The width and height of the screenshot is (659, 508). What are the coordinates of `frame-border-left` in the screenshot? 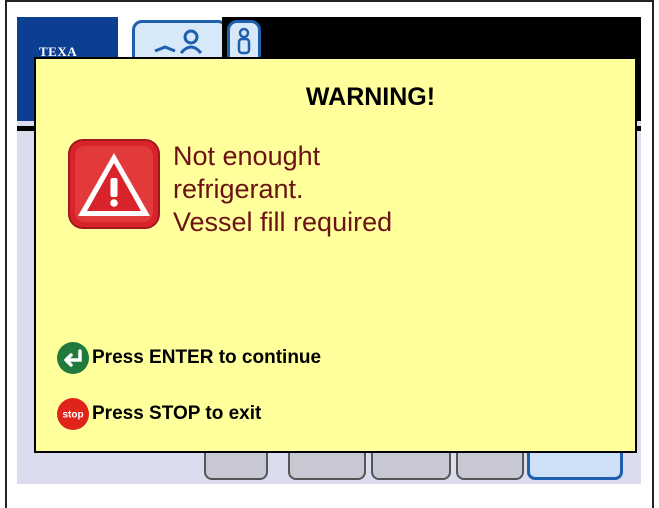 It's located at (6, 254).